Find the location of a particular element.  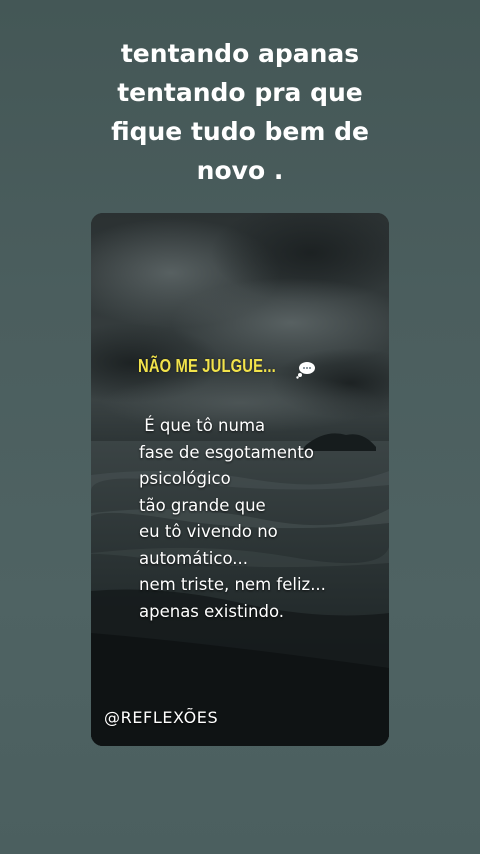

caption-line: tentando apanas is located at coordinates (240, 53).